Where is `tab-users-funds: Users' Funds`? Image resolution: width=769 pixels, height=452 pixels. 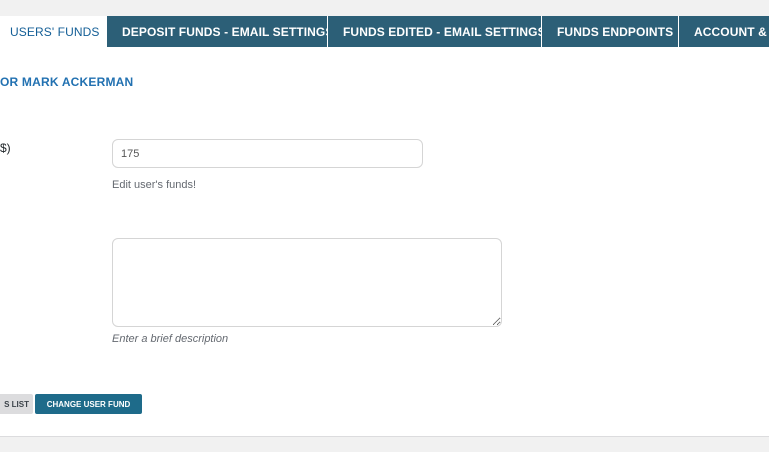 tab-users-funds: Users' Funds is located at coordinates (53, 31).